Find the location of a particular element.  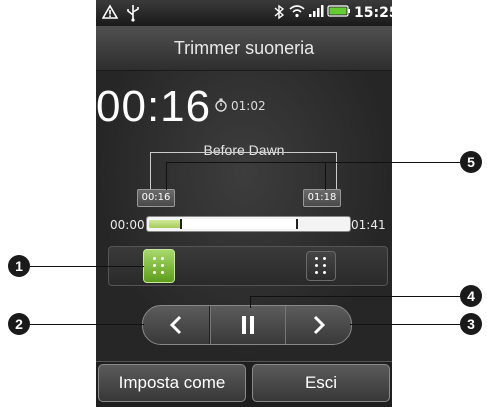

title-bar: Trimmer suoneria is located at coordinates (244, 48).